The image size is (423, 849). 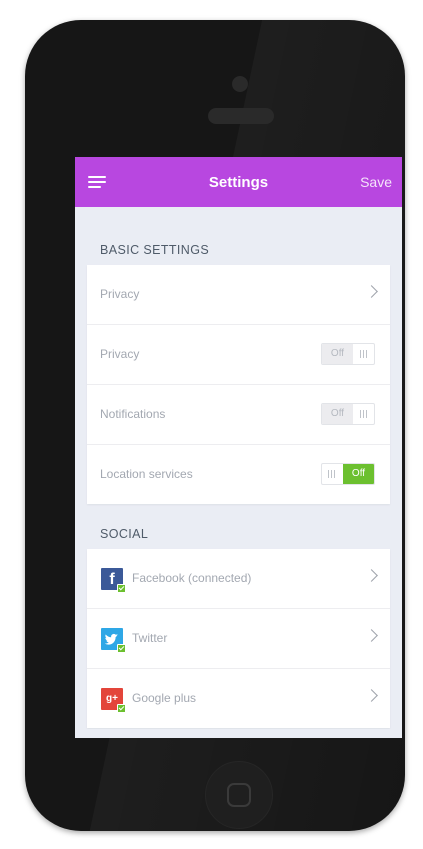 I want to click on section-title-basic-settings: BASIC SETTINGS, so click(x=155, y=250).